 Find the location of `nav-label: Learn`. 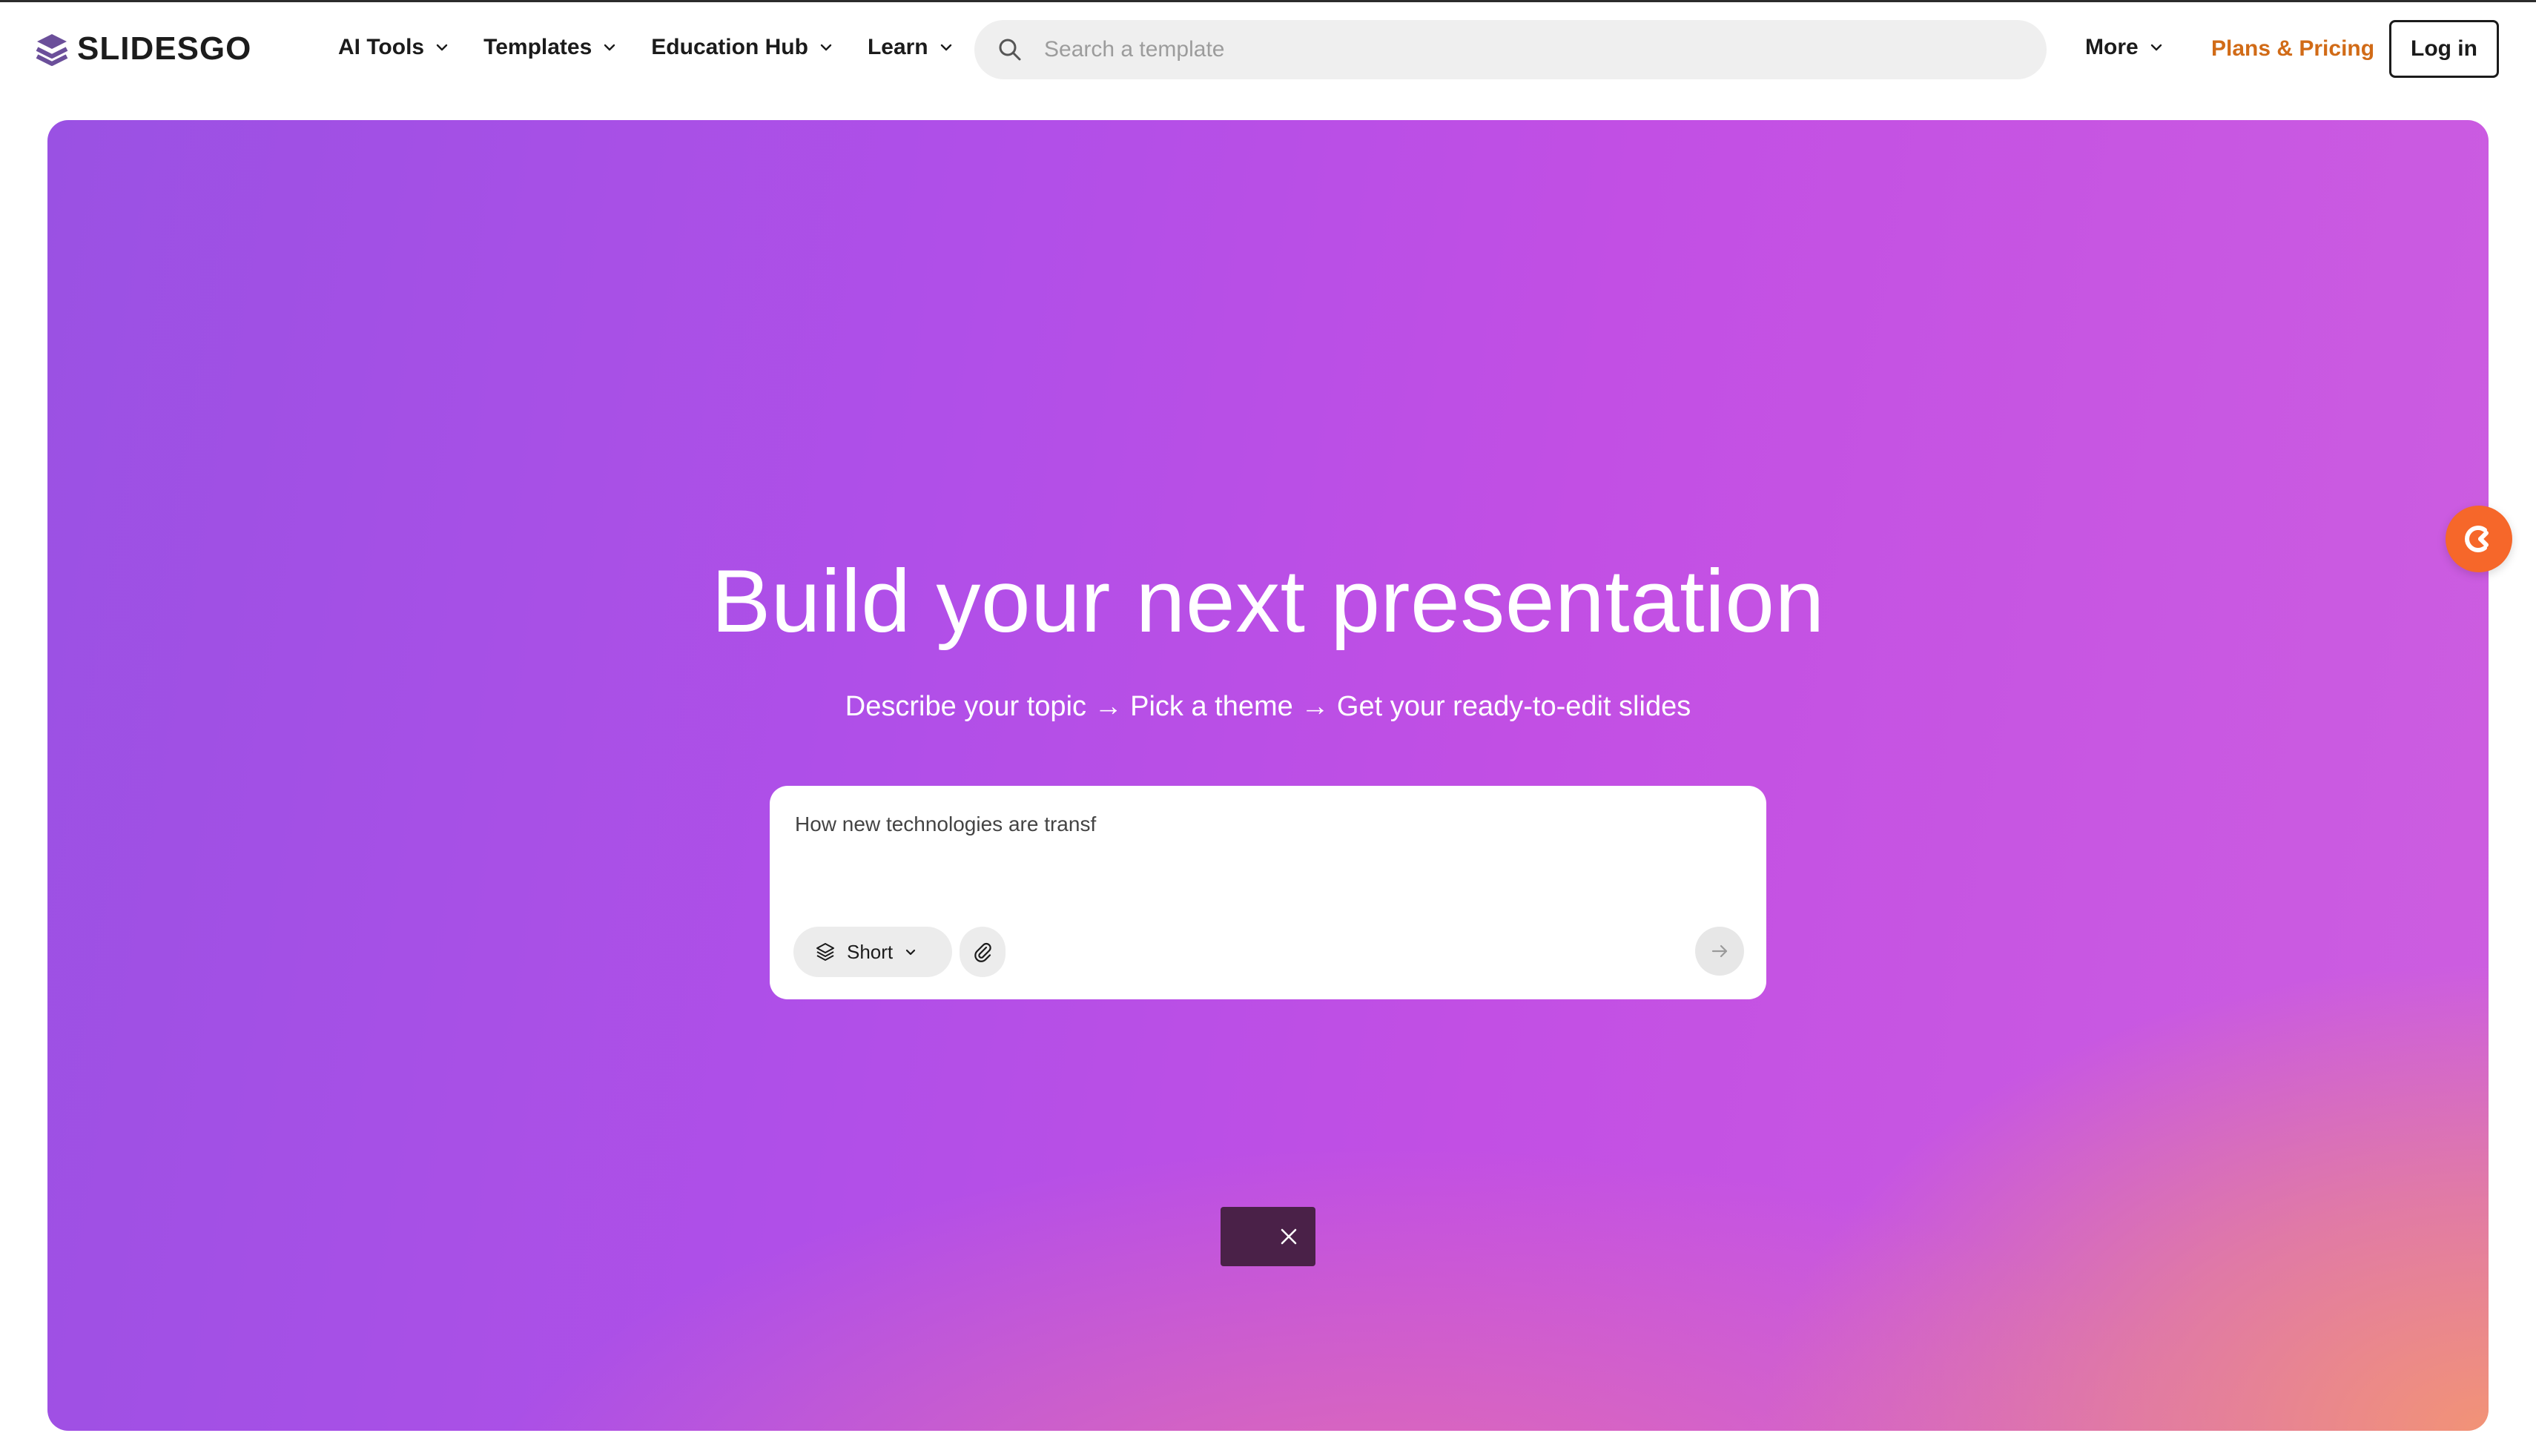

nav-label: Learn is located at coordinates (898, 47).